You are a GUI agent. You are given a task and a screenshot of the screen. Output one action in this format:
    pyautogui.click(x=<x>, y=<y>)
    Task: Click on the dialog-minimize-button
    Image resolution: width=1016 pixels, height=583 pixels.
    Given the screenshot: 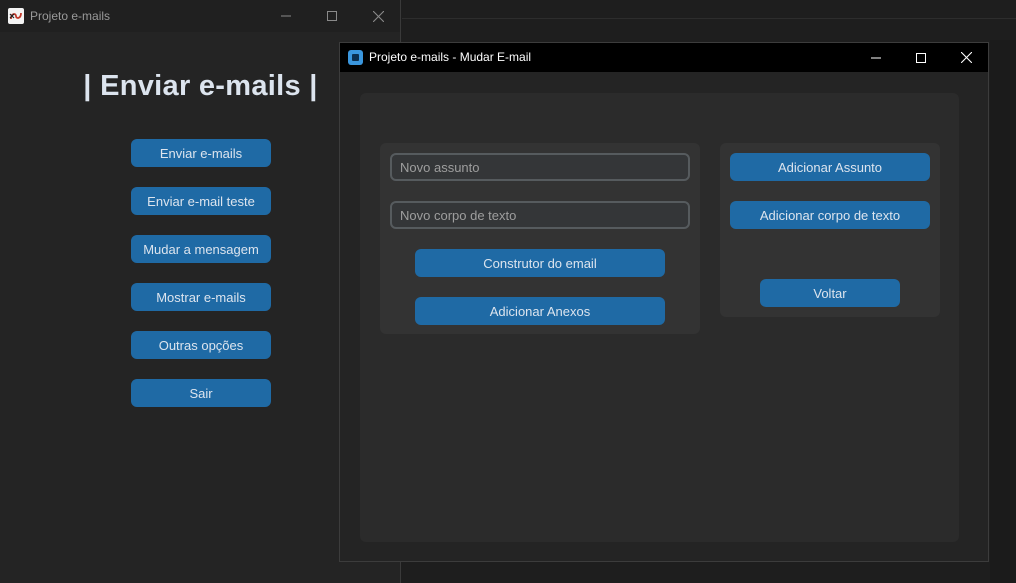 What is the action you would take?
    pyautogui.click(x=876, y=57)
    